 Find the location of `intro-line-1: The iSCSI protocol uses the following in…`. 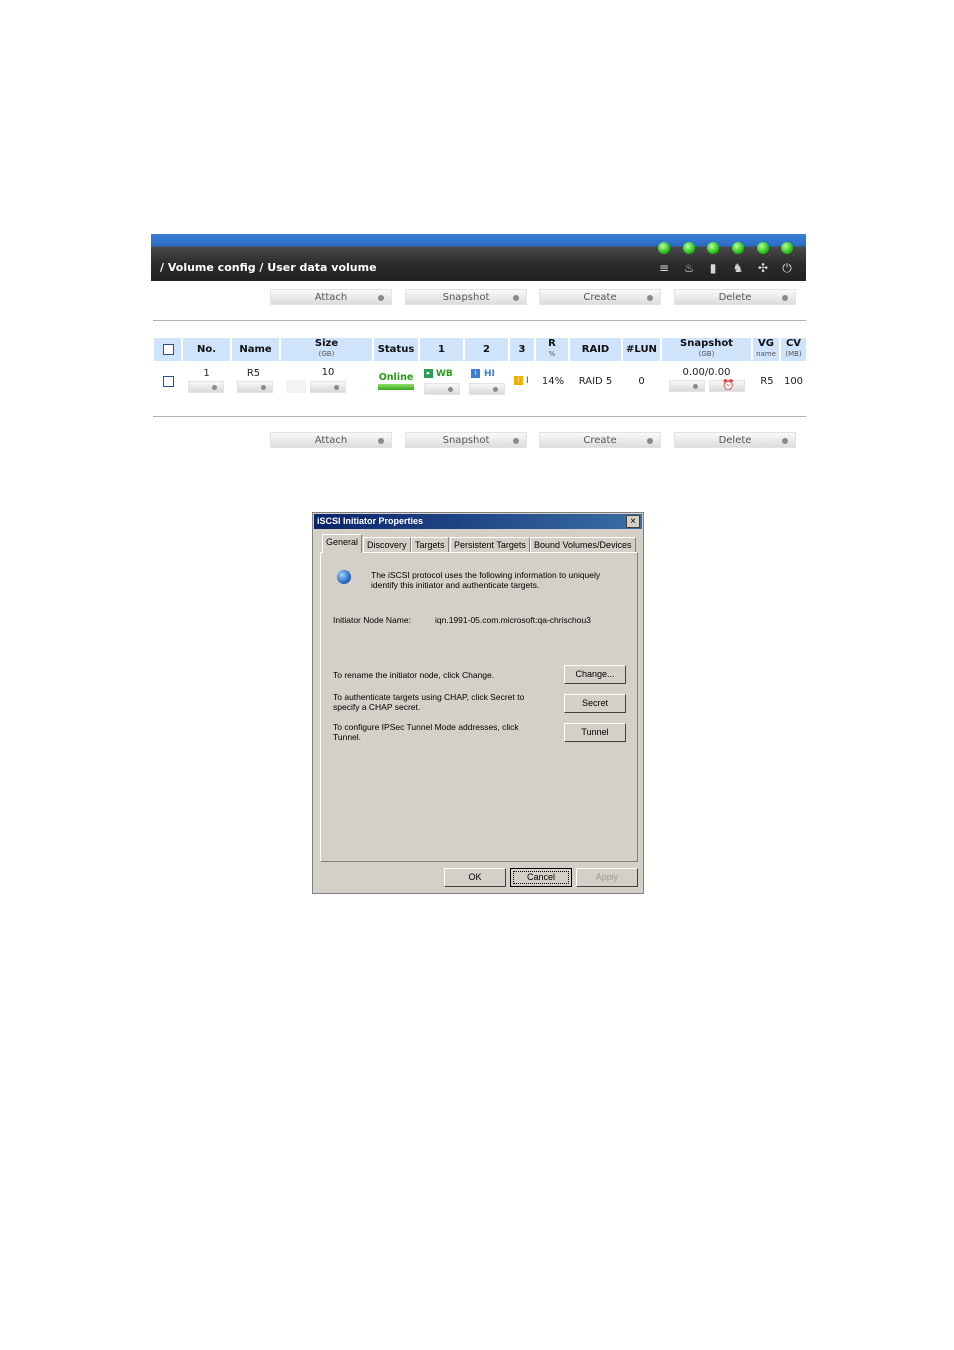

intro-line-1: The iSCSI protocol uses the following in… is located at coordinates (486, 575).